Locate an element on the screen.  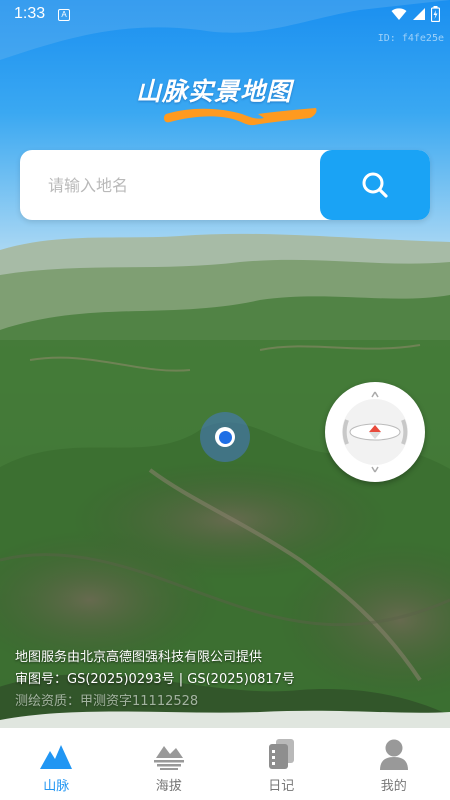
search-button is located at coordinates (375, 185).